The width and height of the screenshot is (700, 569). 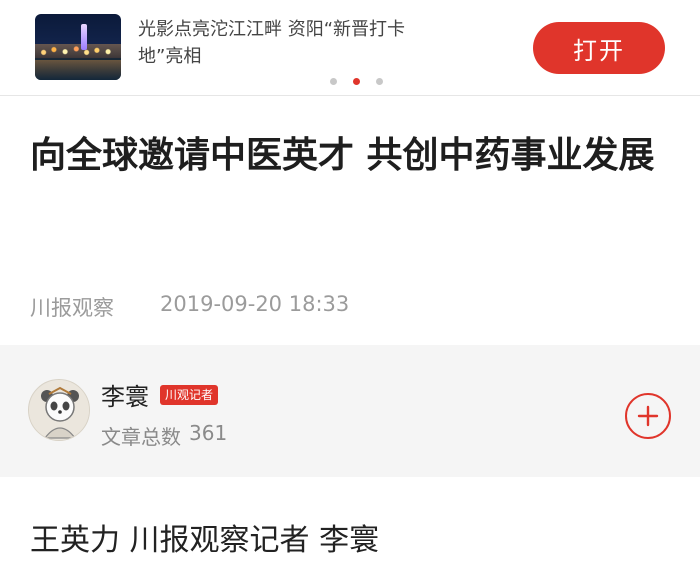 I want to click on article-datetime: 2019-09-20 18:33, so click(x=255, y=304).